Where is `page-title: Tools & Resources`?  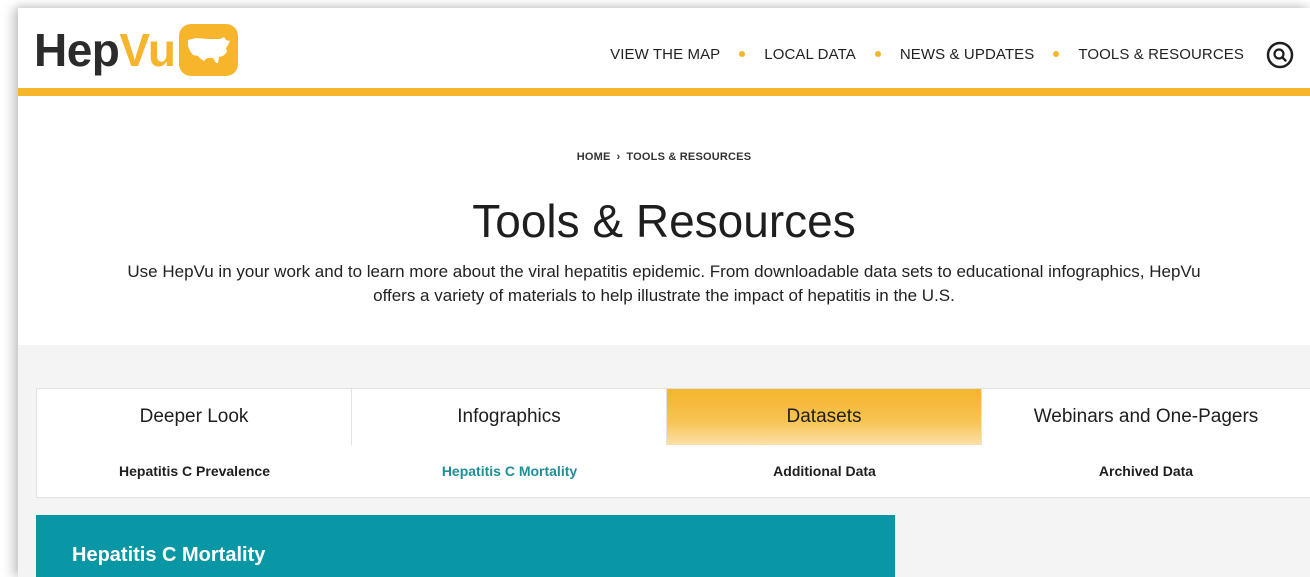
page-title: Tools & Resources is located at coordinates (664, 221).